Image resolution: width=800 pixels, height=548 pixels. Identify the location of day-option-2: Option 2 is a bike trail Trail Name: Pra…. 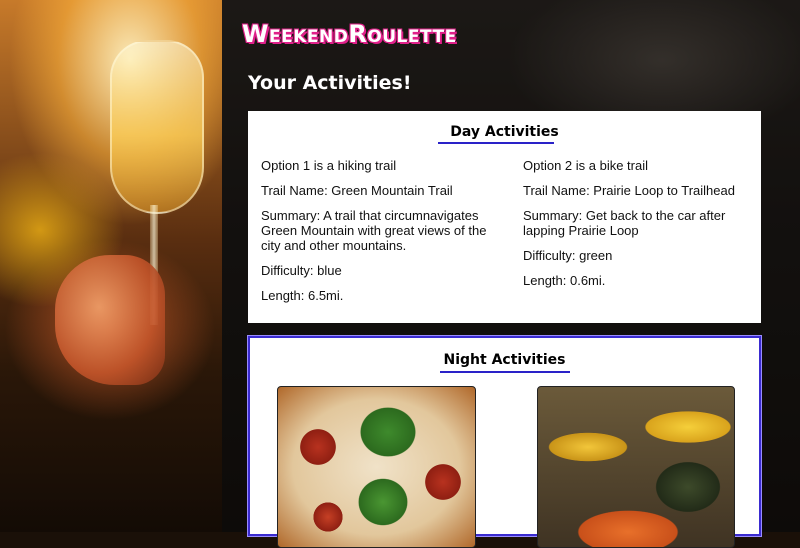
(638, 228).